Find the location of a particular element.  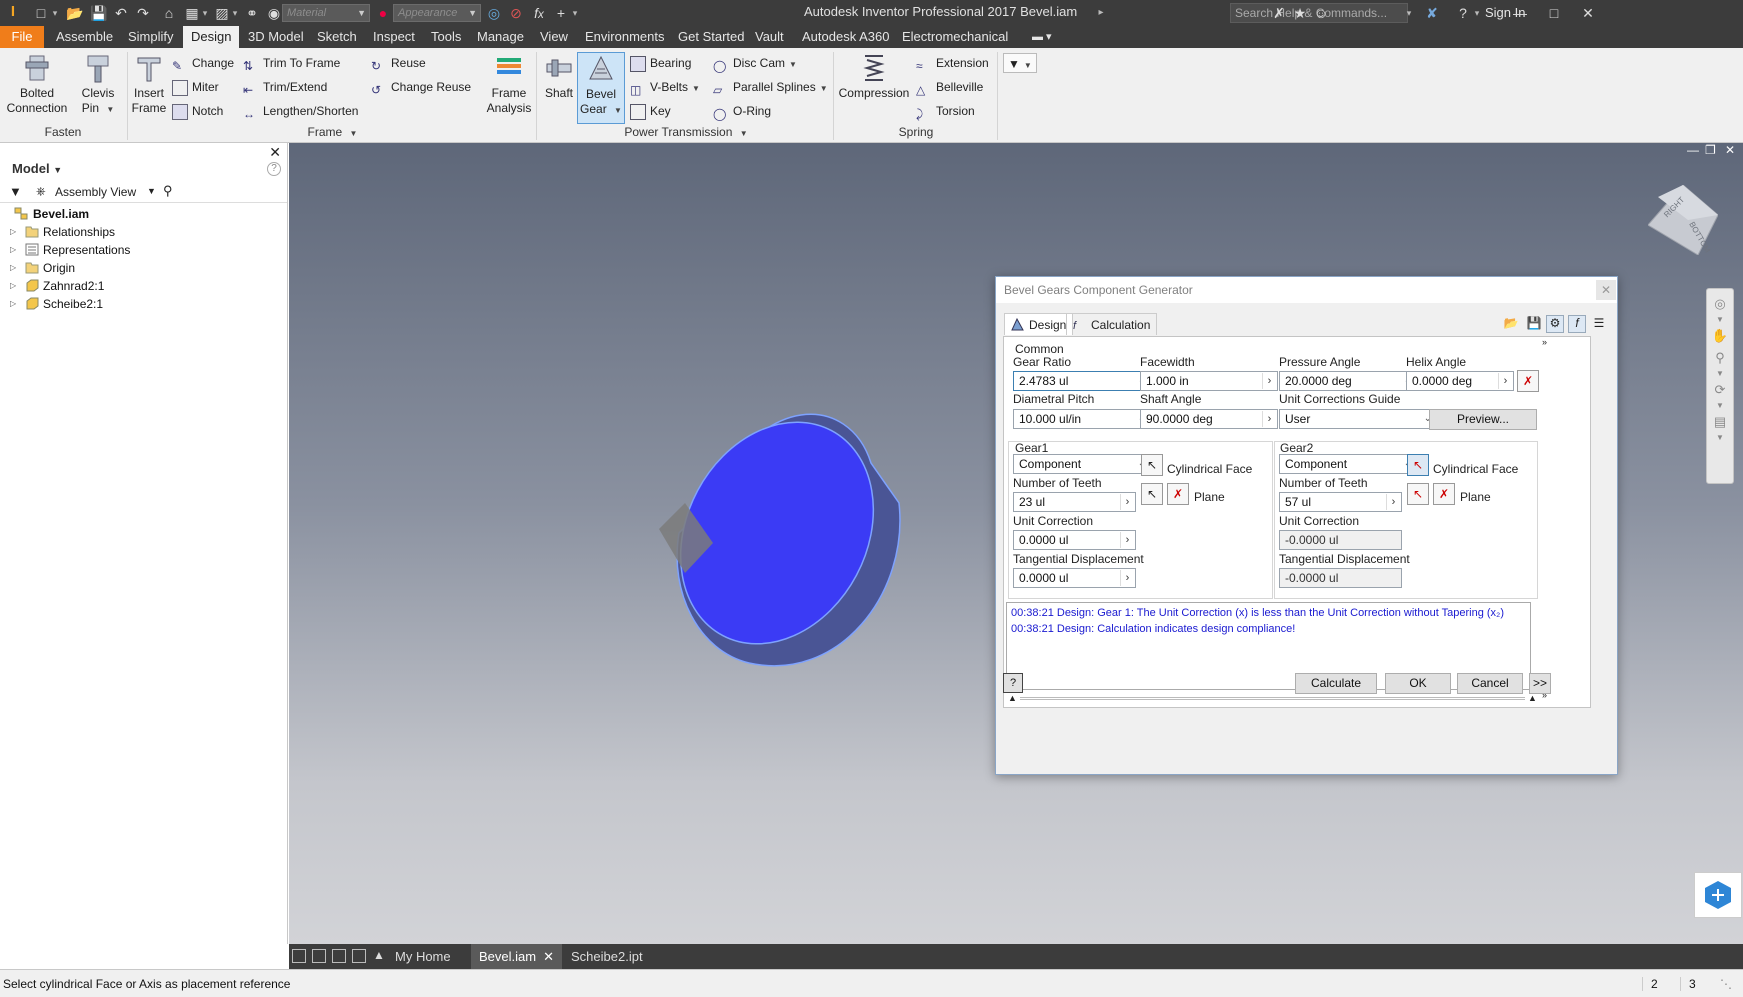

splitter is located at coordinates (1272, 698).